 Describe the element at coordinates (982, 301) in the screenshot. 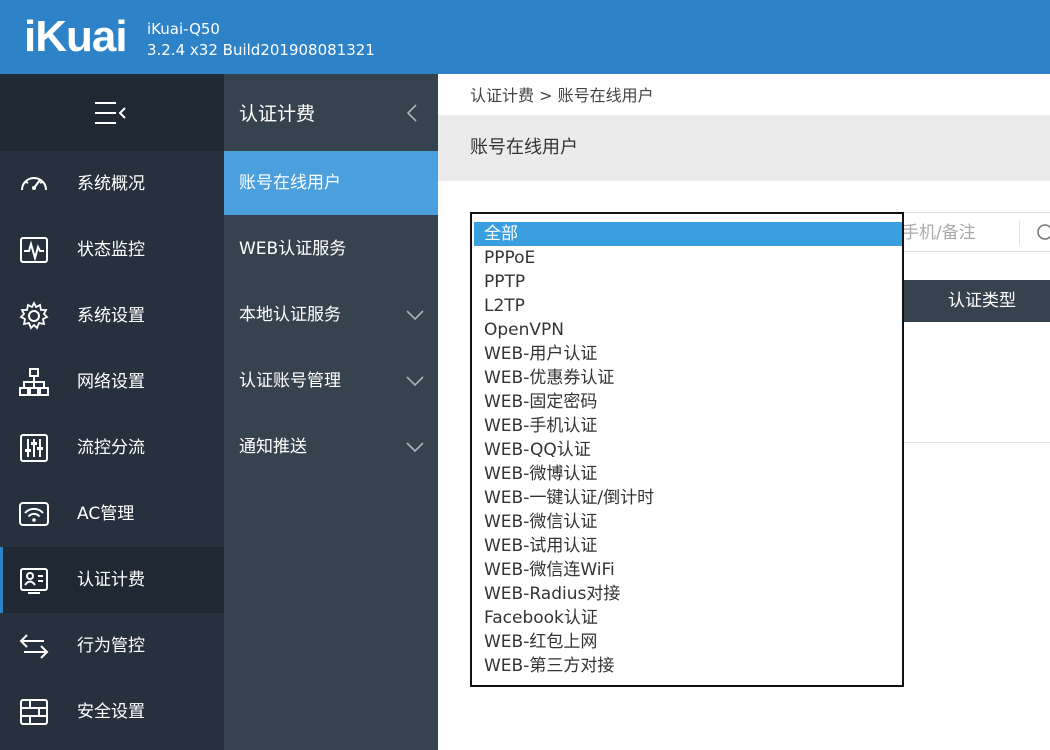

I see `column-header-auth-type: 认证类型` at that location.